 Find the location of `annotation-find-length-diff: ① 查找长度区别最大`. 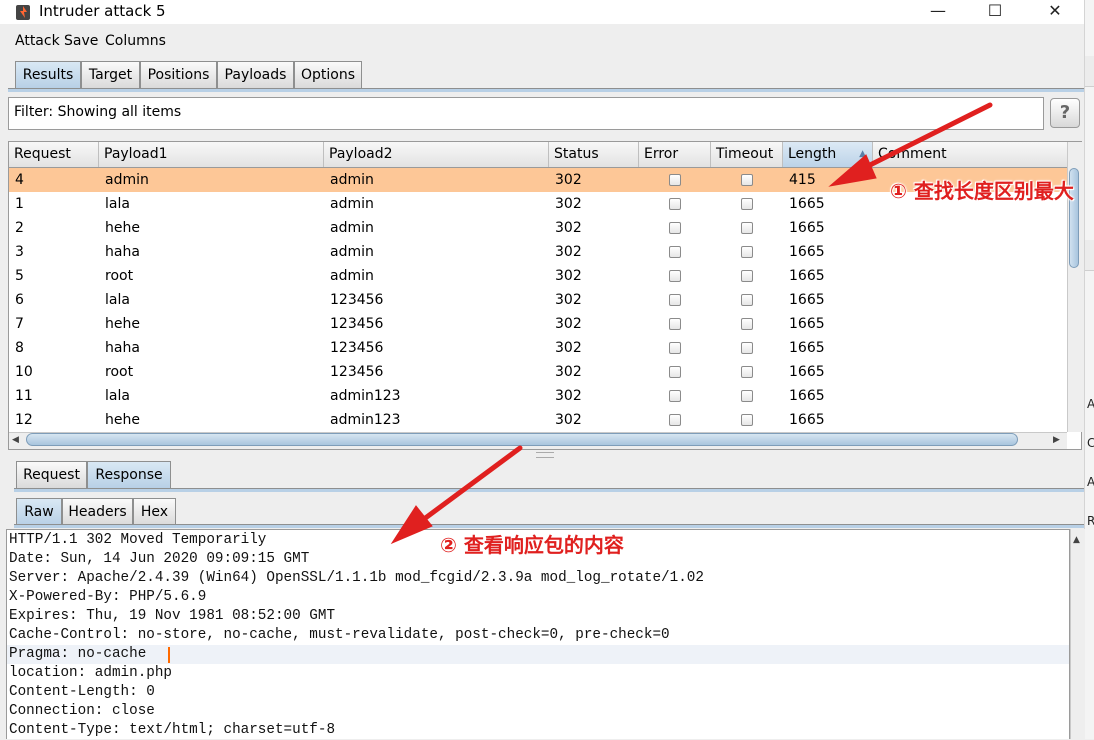

annotation-find-length-diff: ① 查找长度区别最大 is located at coordinates (982, 191).